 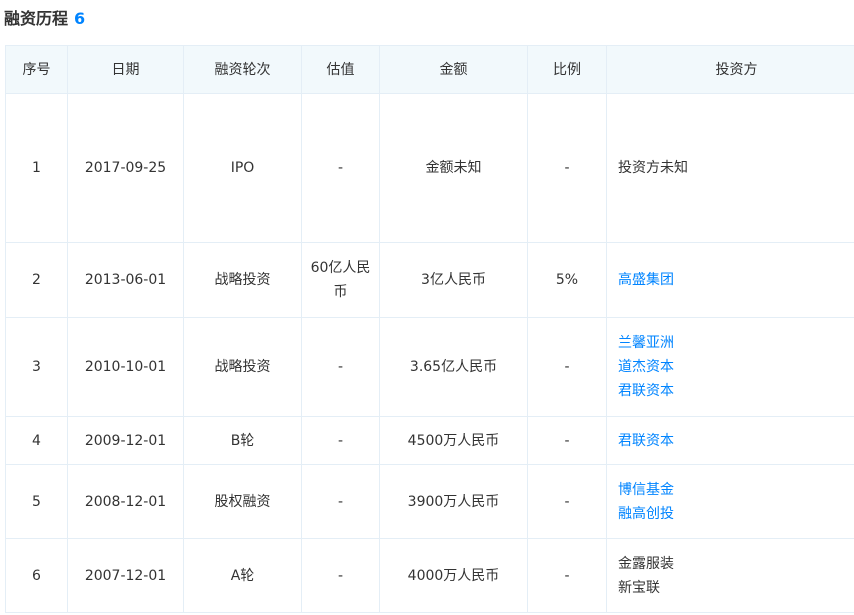 What do you see at coordinates (453, 367) in the screenshot?
I see `cell-amount: 3.65亿人民币` at bounding box center [453, 367].